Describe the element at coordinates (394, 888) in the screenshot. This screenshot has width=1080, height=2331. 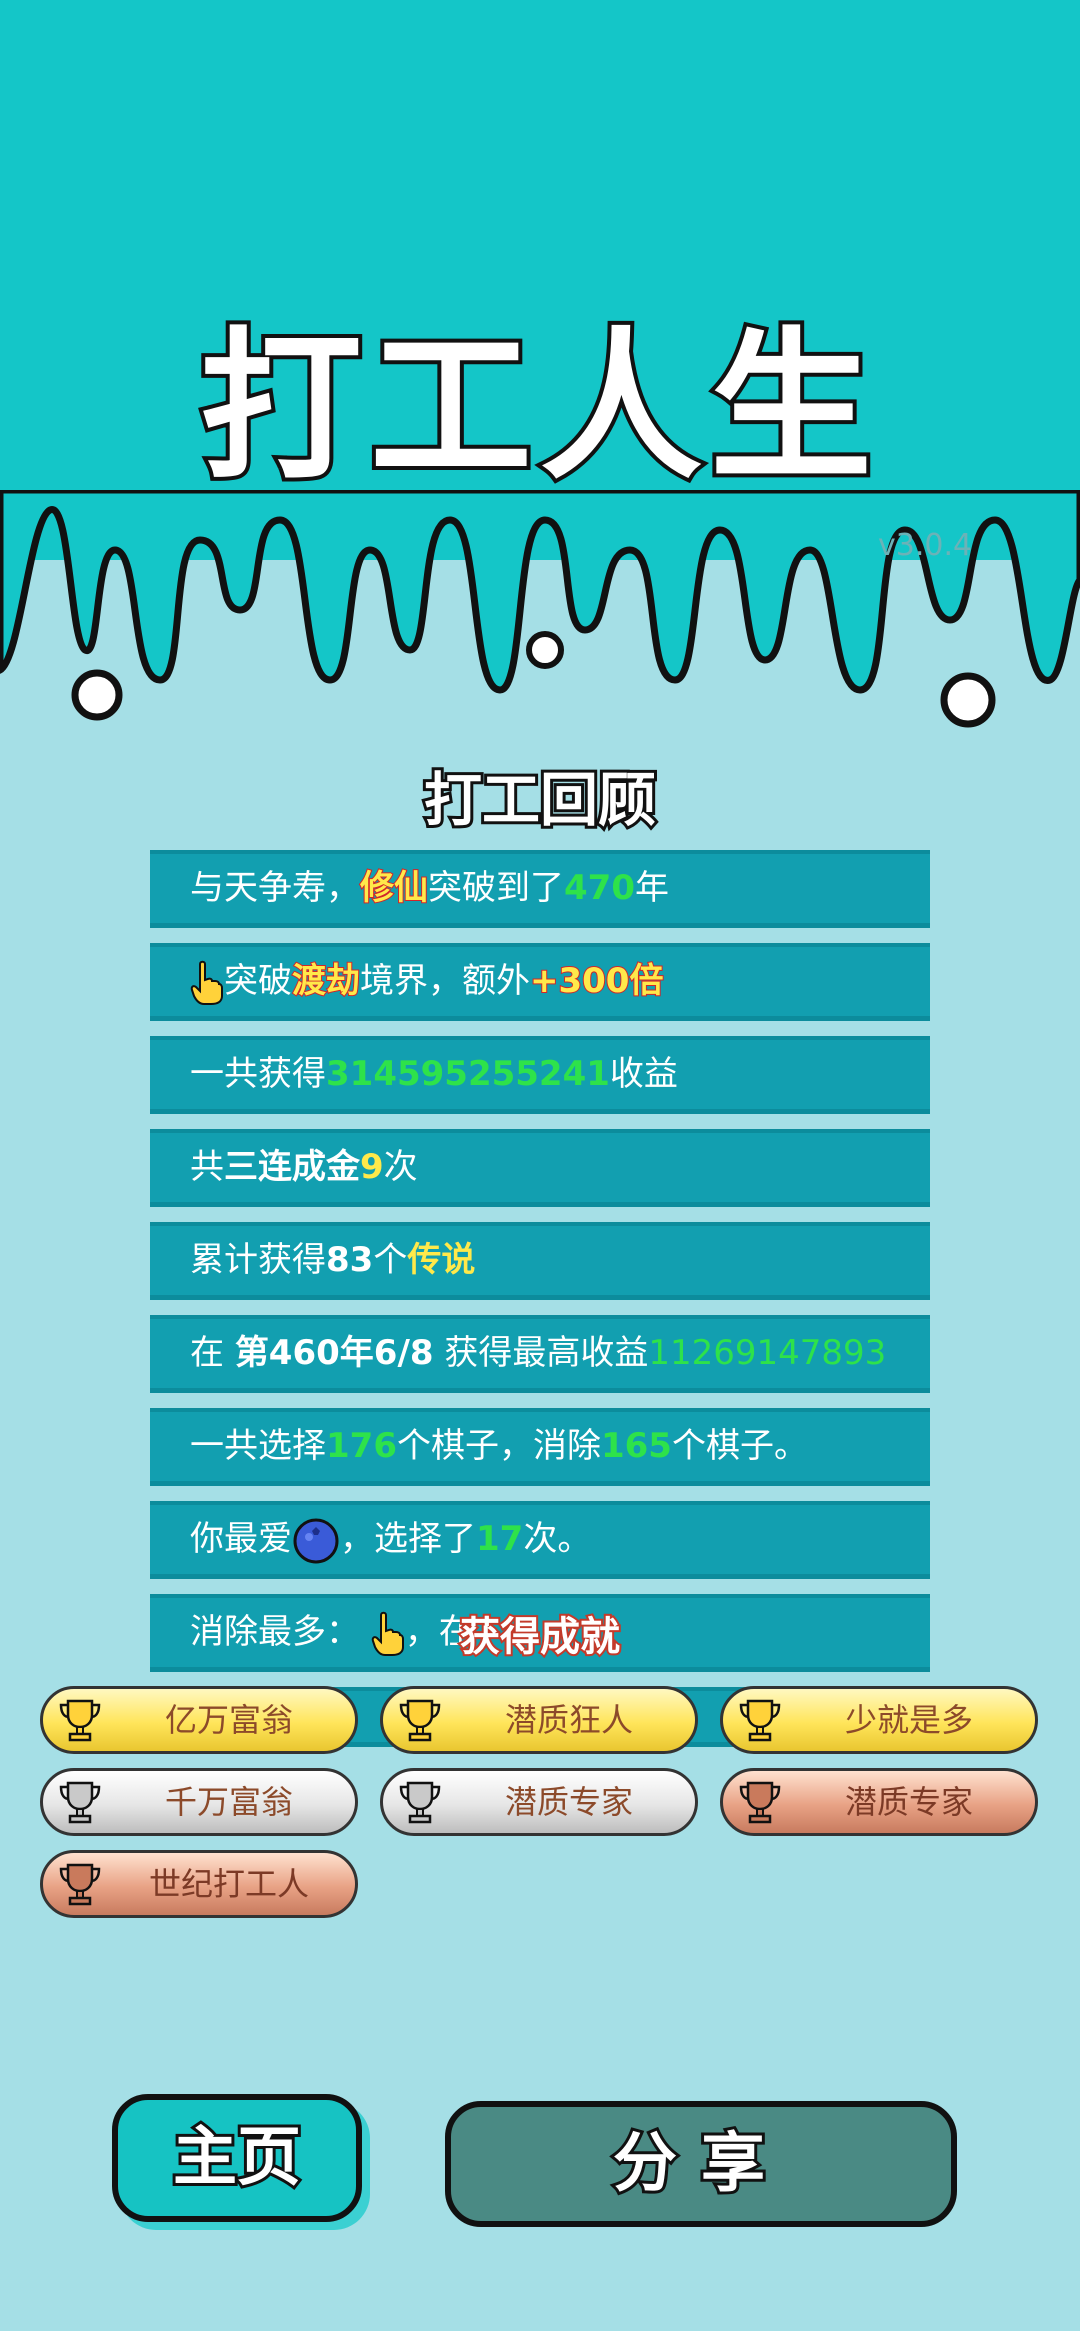
I see `cultivation-highlight: 修仙` at that location.